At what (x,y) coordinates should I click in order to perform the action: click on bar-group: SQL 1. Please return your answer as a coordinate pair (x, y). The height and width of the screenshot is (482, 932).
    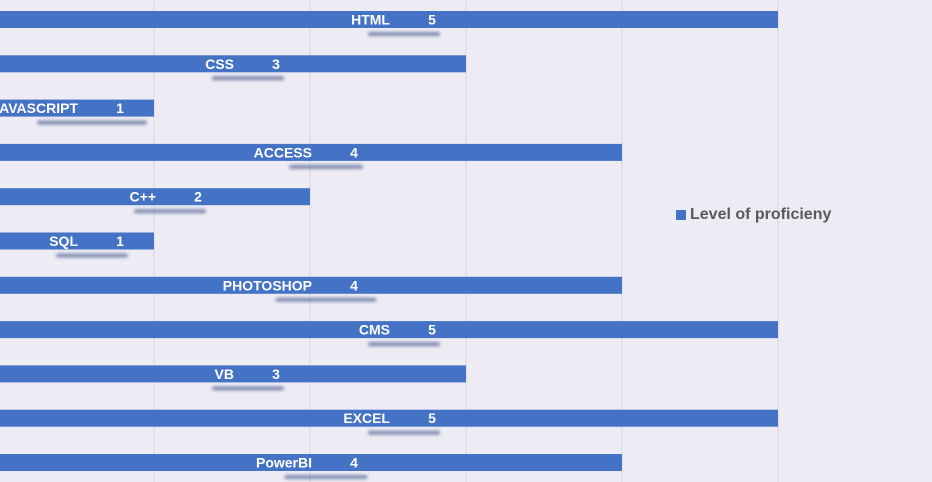
    Looking at the image, I should click on (77, 245).